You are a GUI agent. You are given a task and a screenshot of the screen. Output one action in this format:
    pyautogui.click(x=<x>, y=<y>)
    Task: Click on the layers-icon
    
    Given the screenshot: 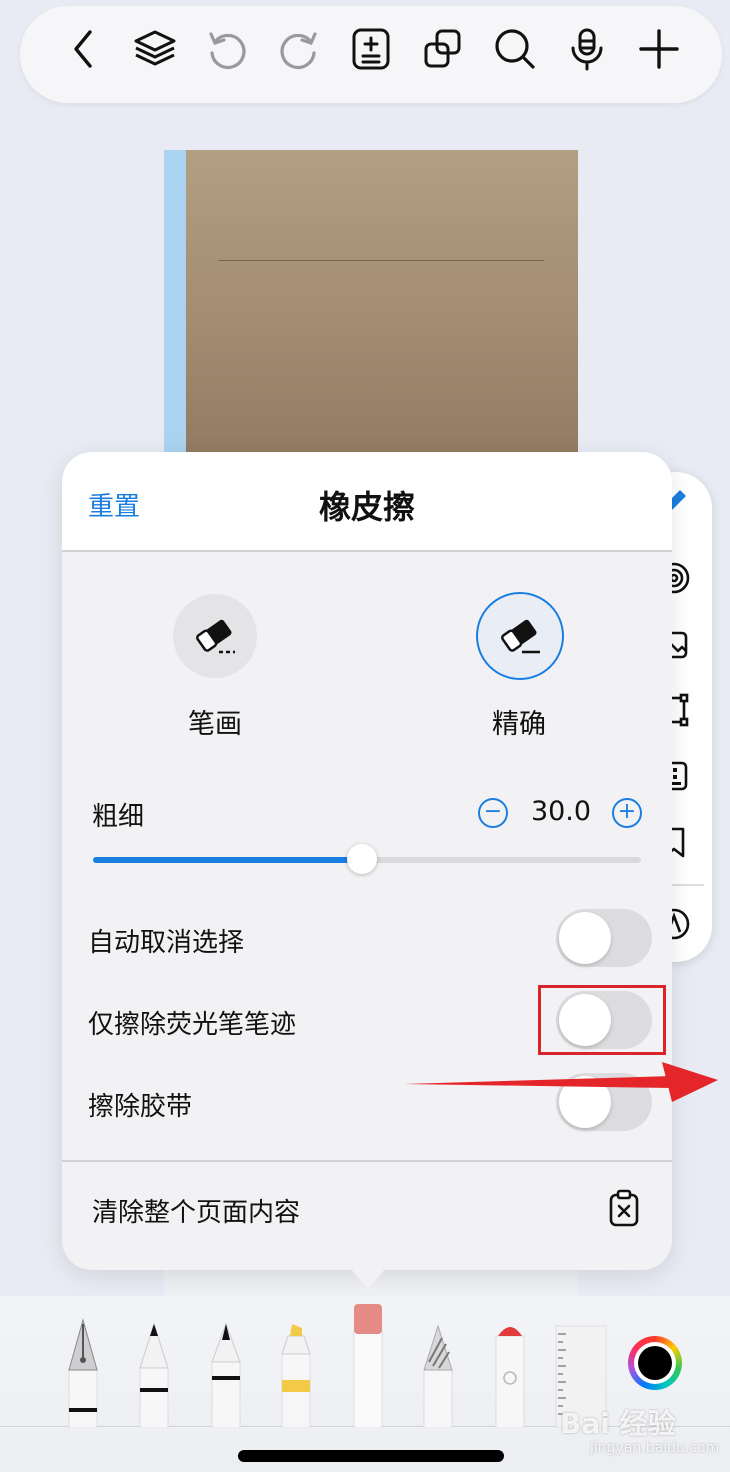 What is the action you would take?
    pyautogui.click(x=155, y=49)
    